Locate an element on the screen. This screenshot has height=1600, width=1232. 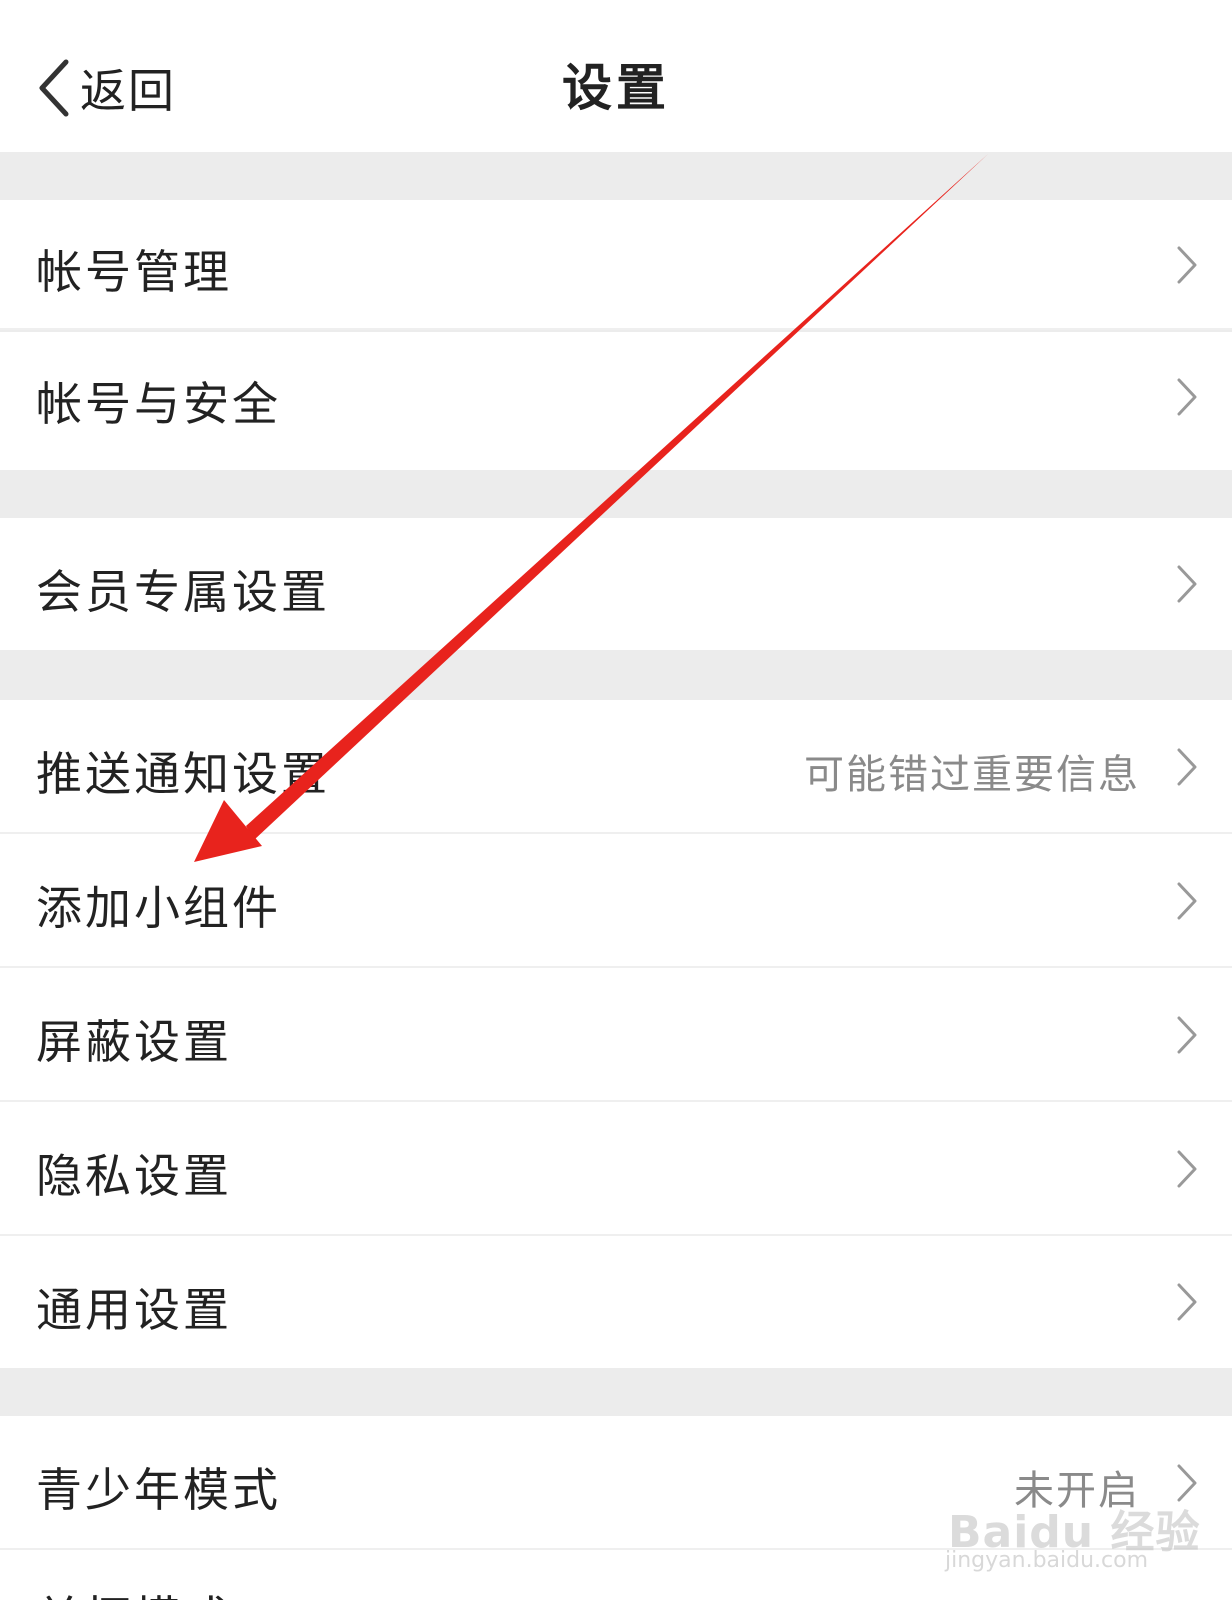
nav-bar: 返回 设置 is located at coordinates (616, 76).